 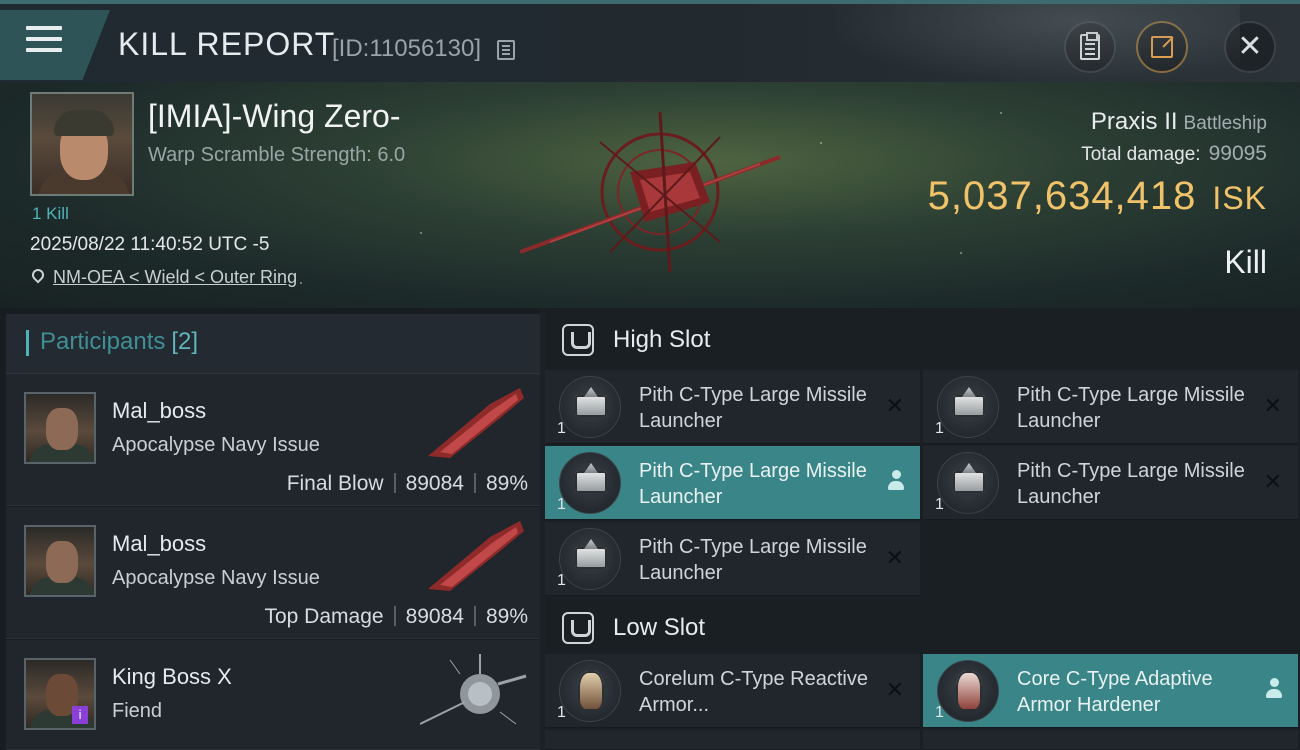 I want to click on close-button: ✕, so click(x=1250, y=47).